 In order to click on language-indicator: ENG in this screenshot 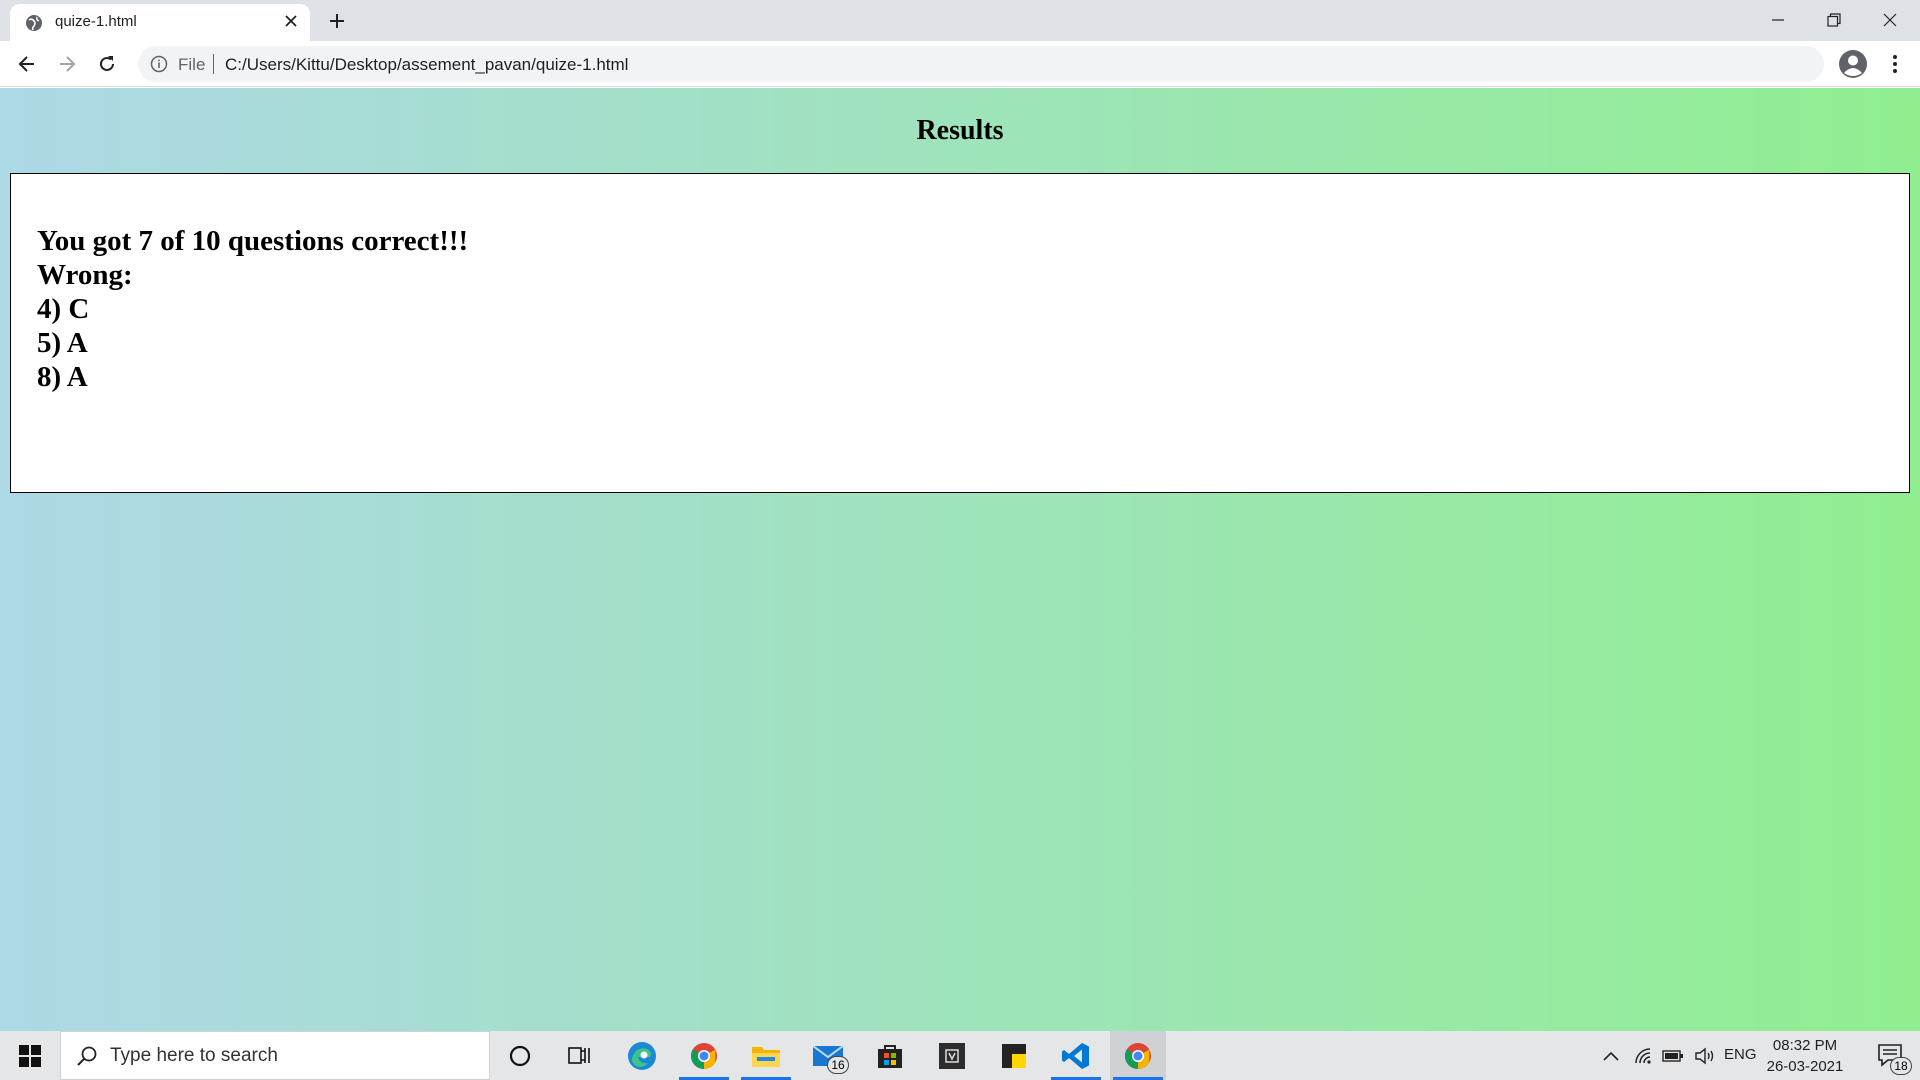, I will do `click(1740, 1054)`.